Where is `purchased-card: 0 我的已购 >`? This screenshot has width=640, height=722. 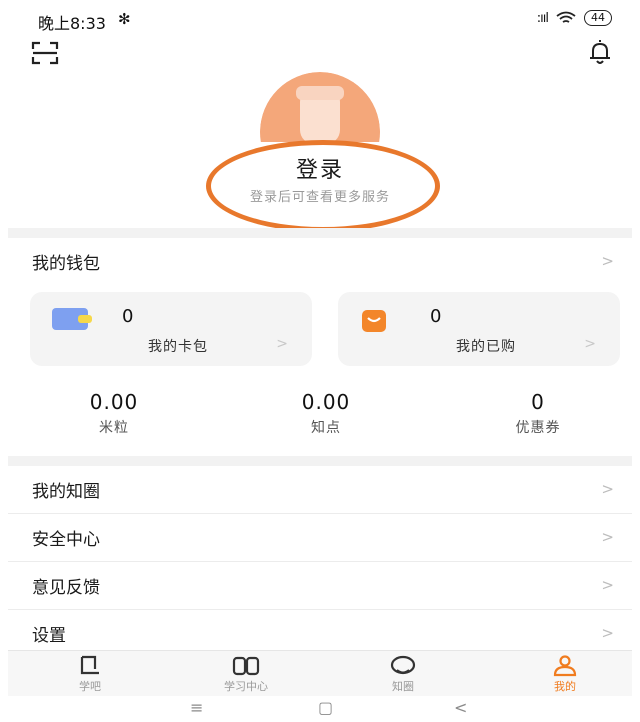
purchased-card: 0 我的已购 > is located at coordinates (479, 329).